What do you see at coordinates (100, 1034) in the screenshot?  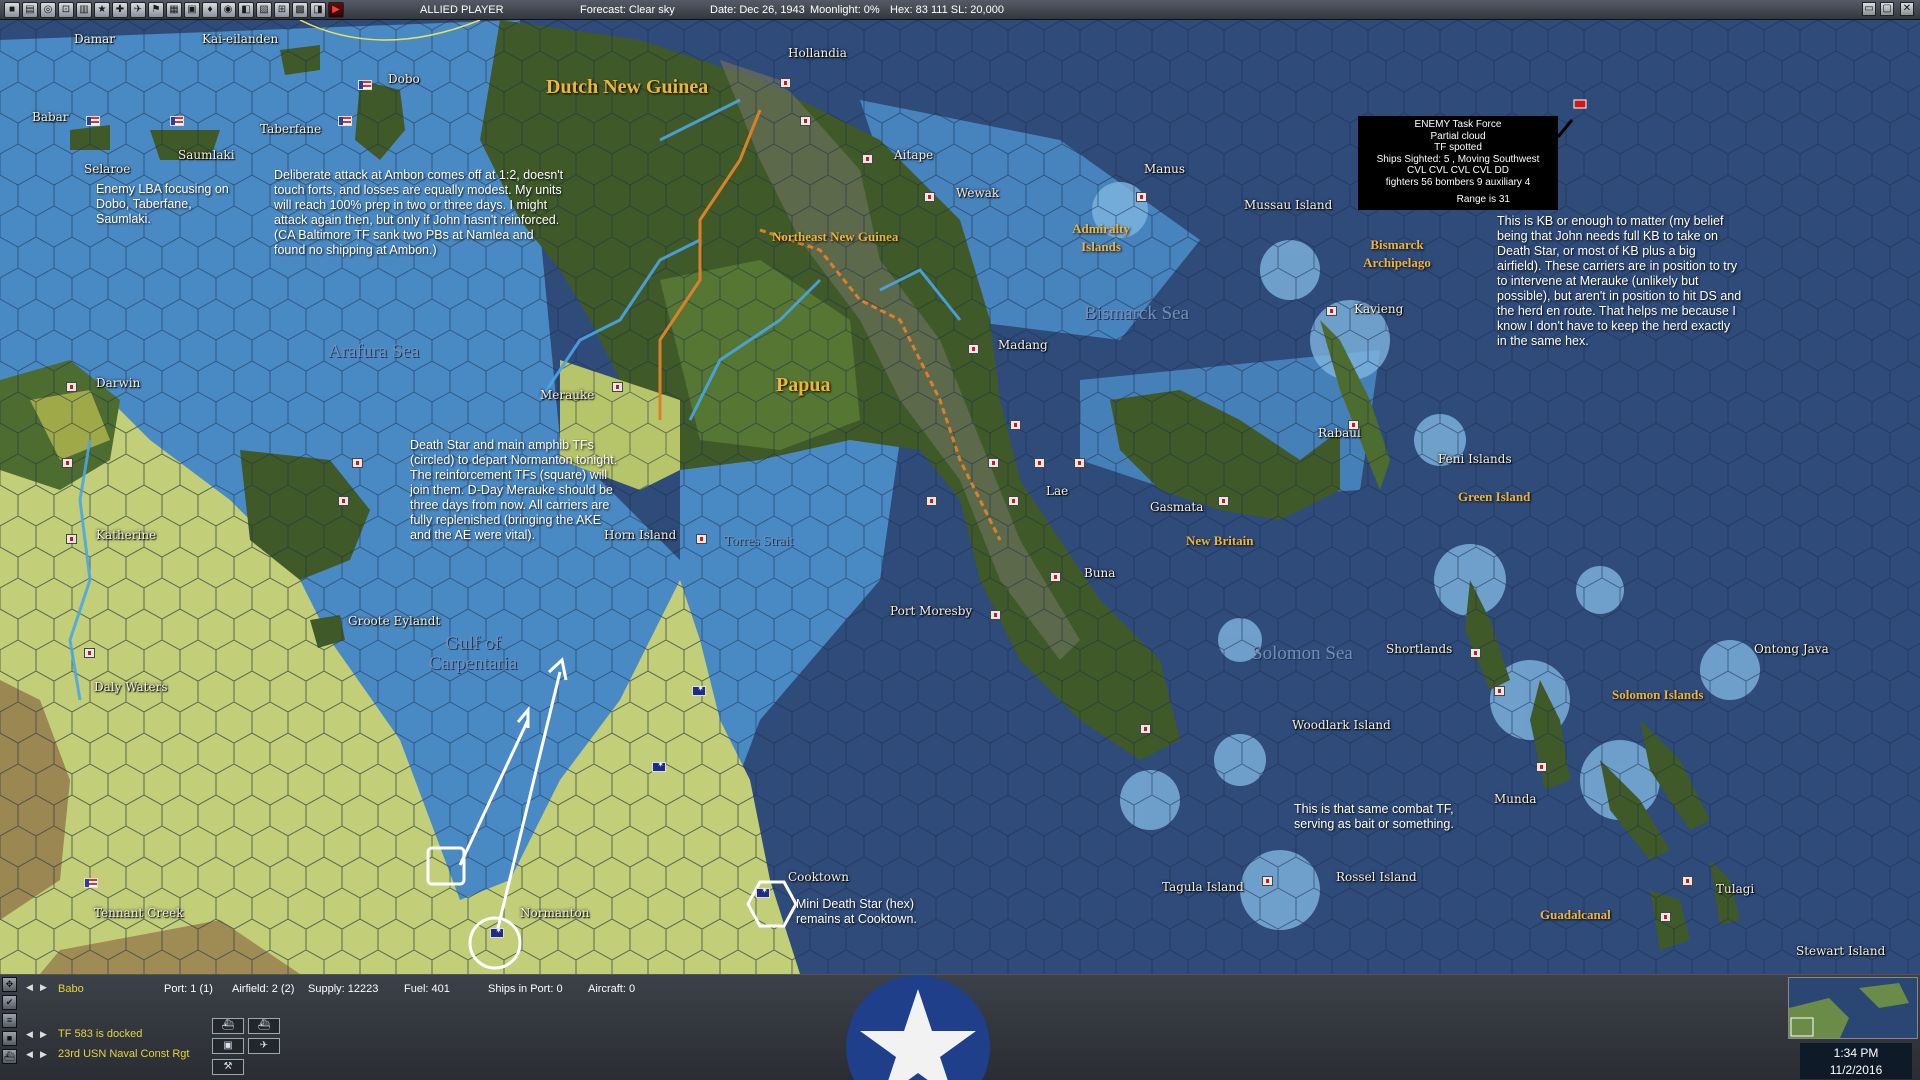 I see `task-force-link: TF 583 is docked` at bounding box center [100, 1034].